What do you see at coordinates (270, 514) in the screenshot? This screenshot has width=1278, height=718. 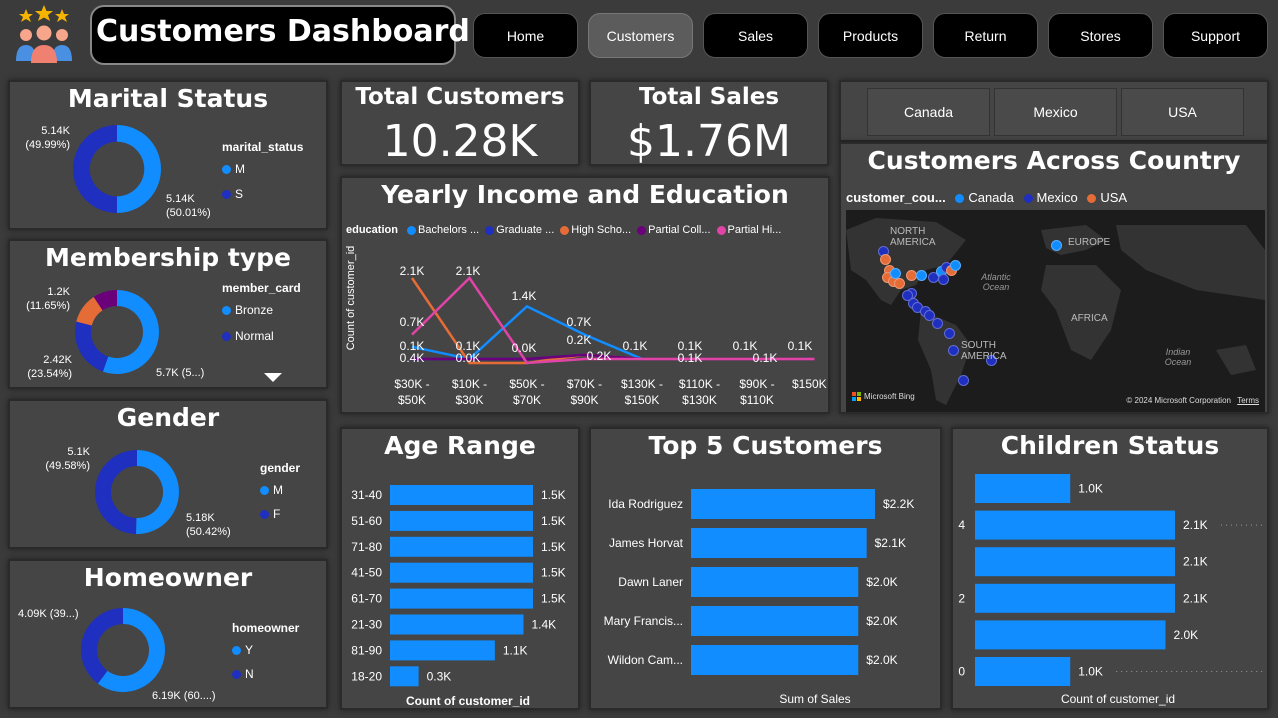 I see `gender-legend-f: F` at bounding box center [270, 514].